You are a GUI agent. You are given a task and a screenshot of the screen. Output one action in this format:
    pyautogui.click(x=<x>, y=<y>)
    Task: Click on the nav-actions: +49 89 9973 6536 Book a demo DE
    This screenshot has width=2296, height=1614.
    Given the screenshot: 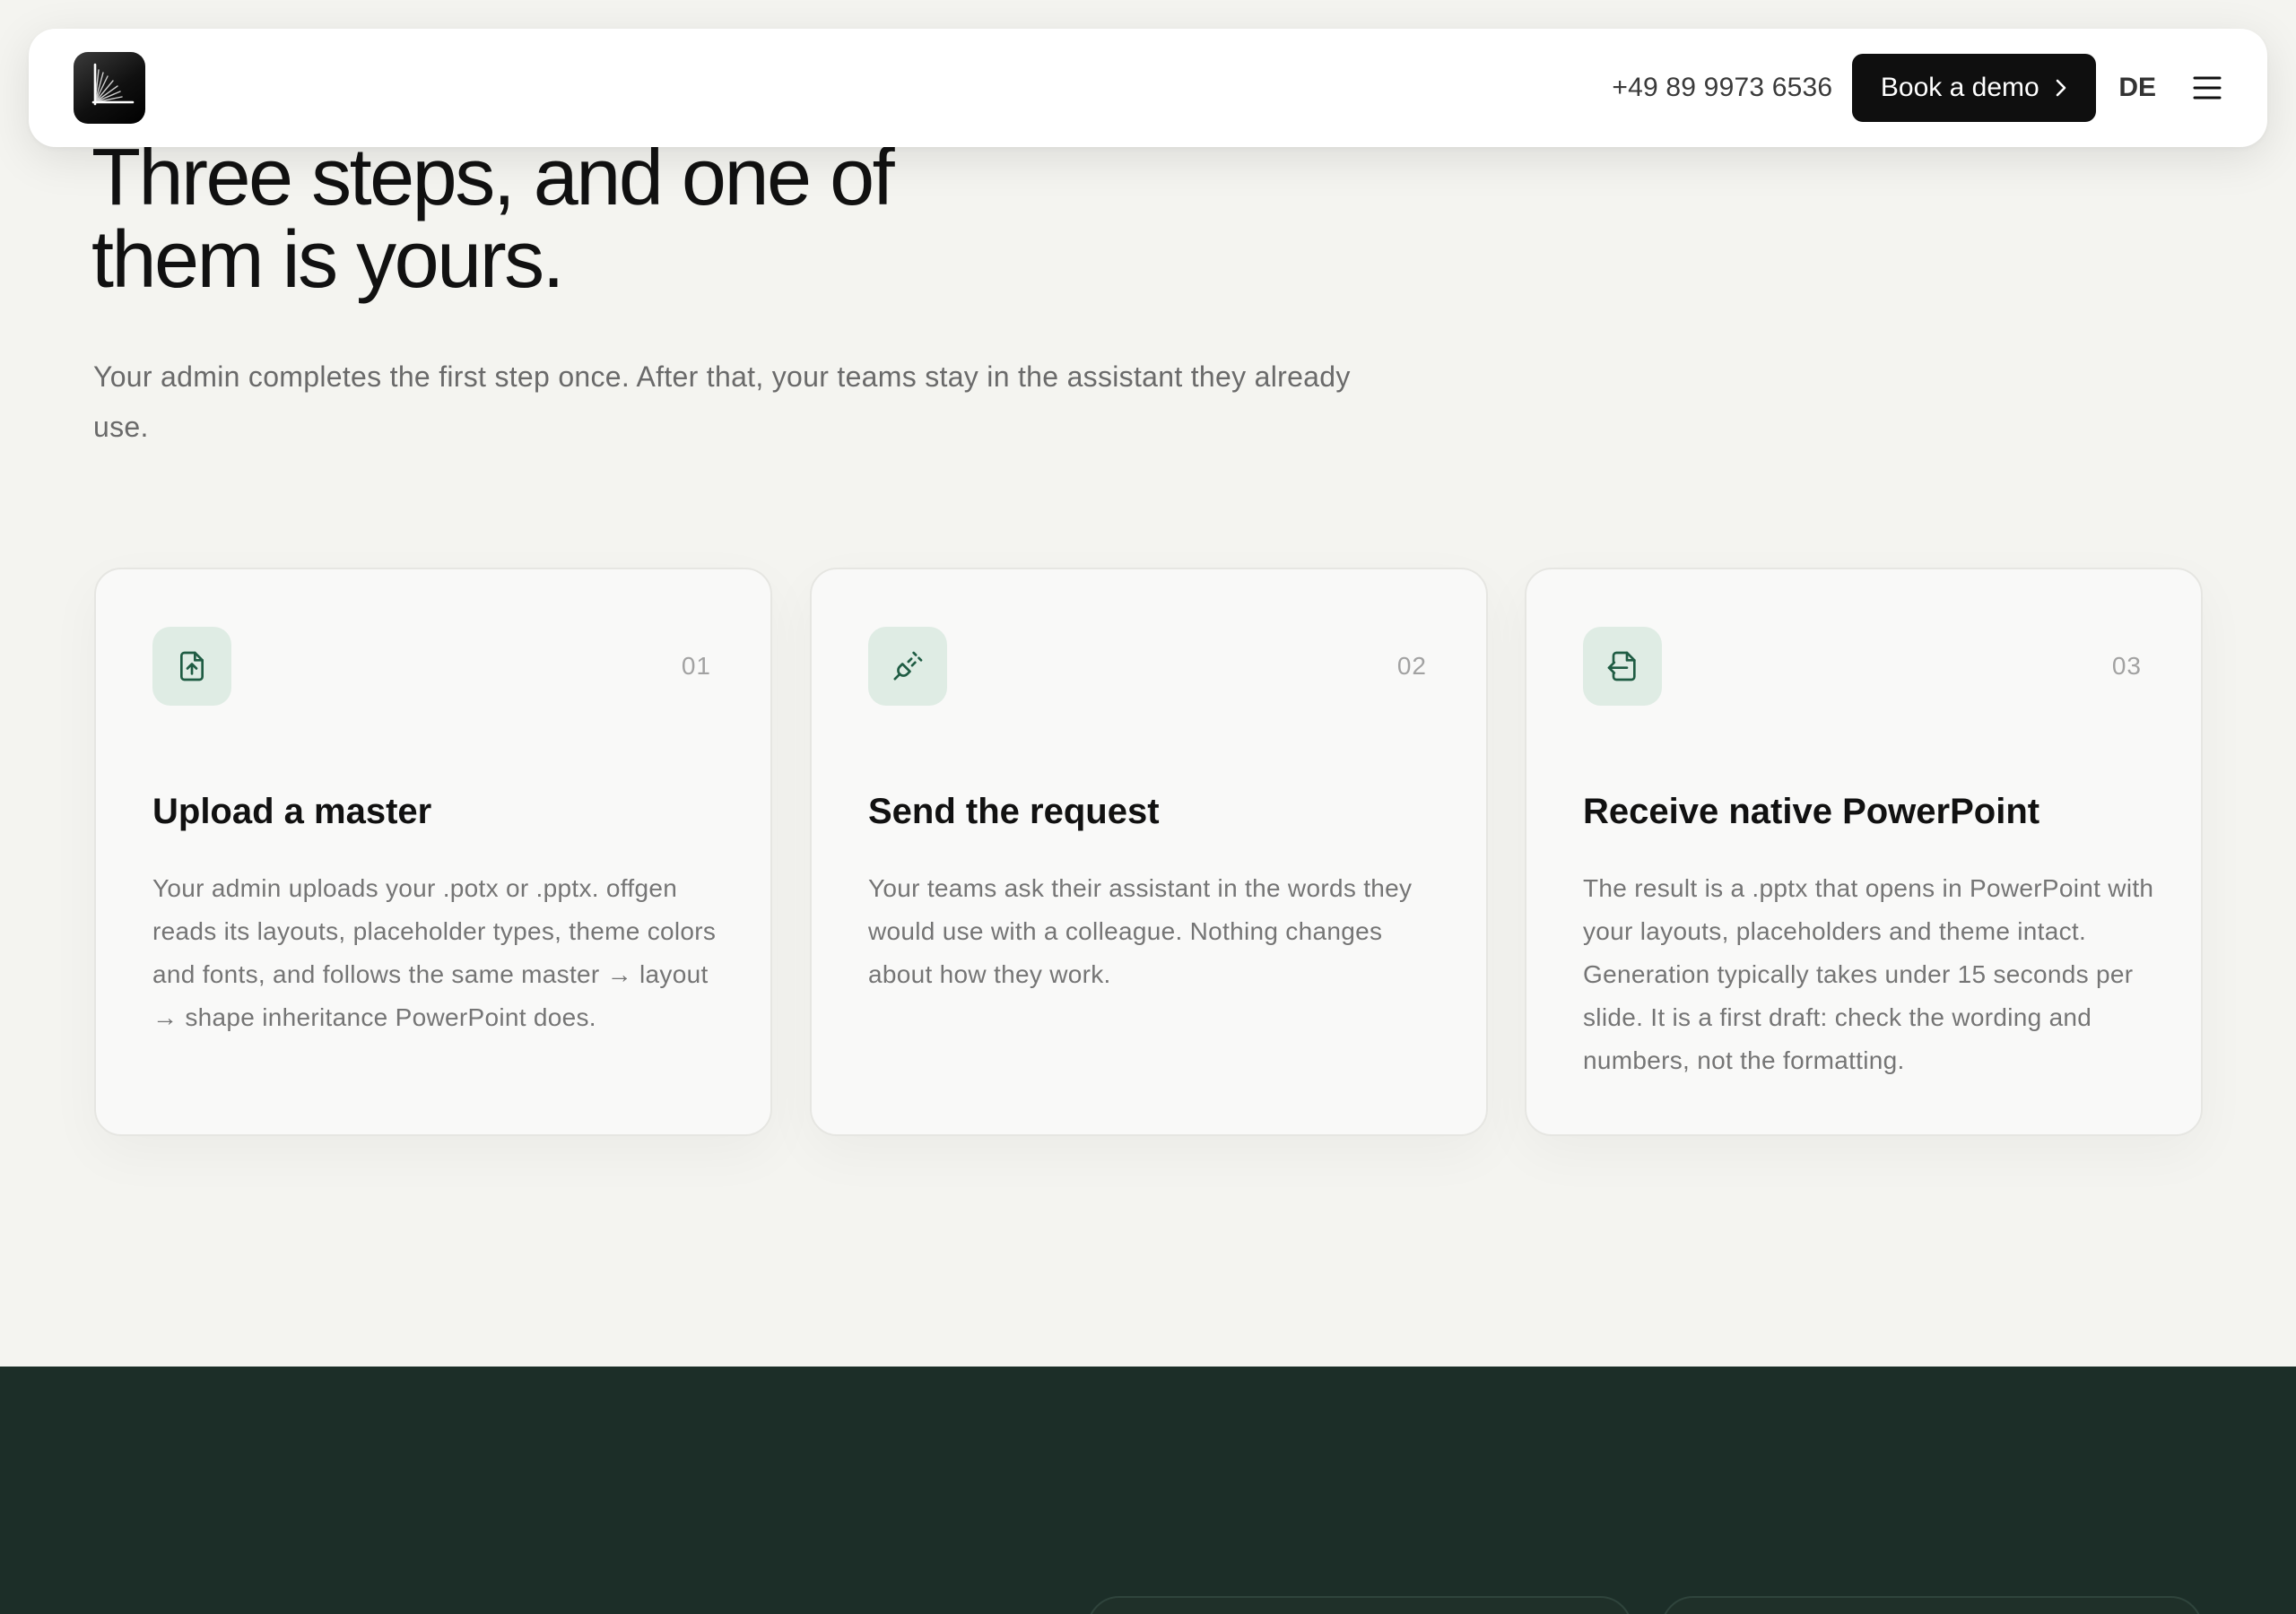 What is the action you would take?
    pyautogui.click(x=1917, y=88)
    